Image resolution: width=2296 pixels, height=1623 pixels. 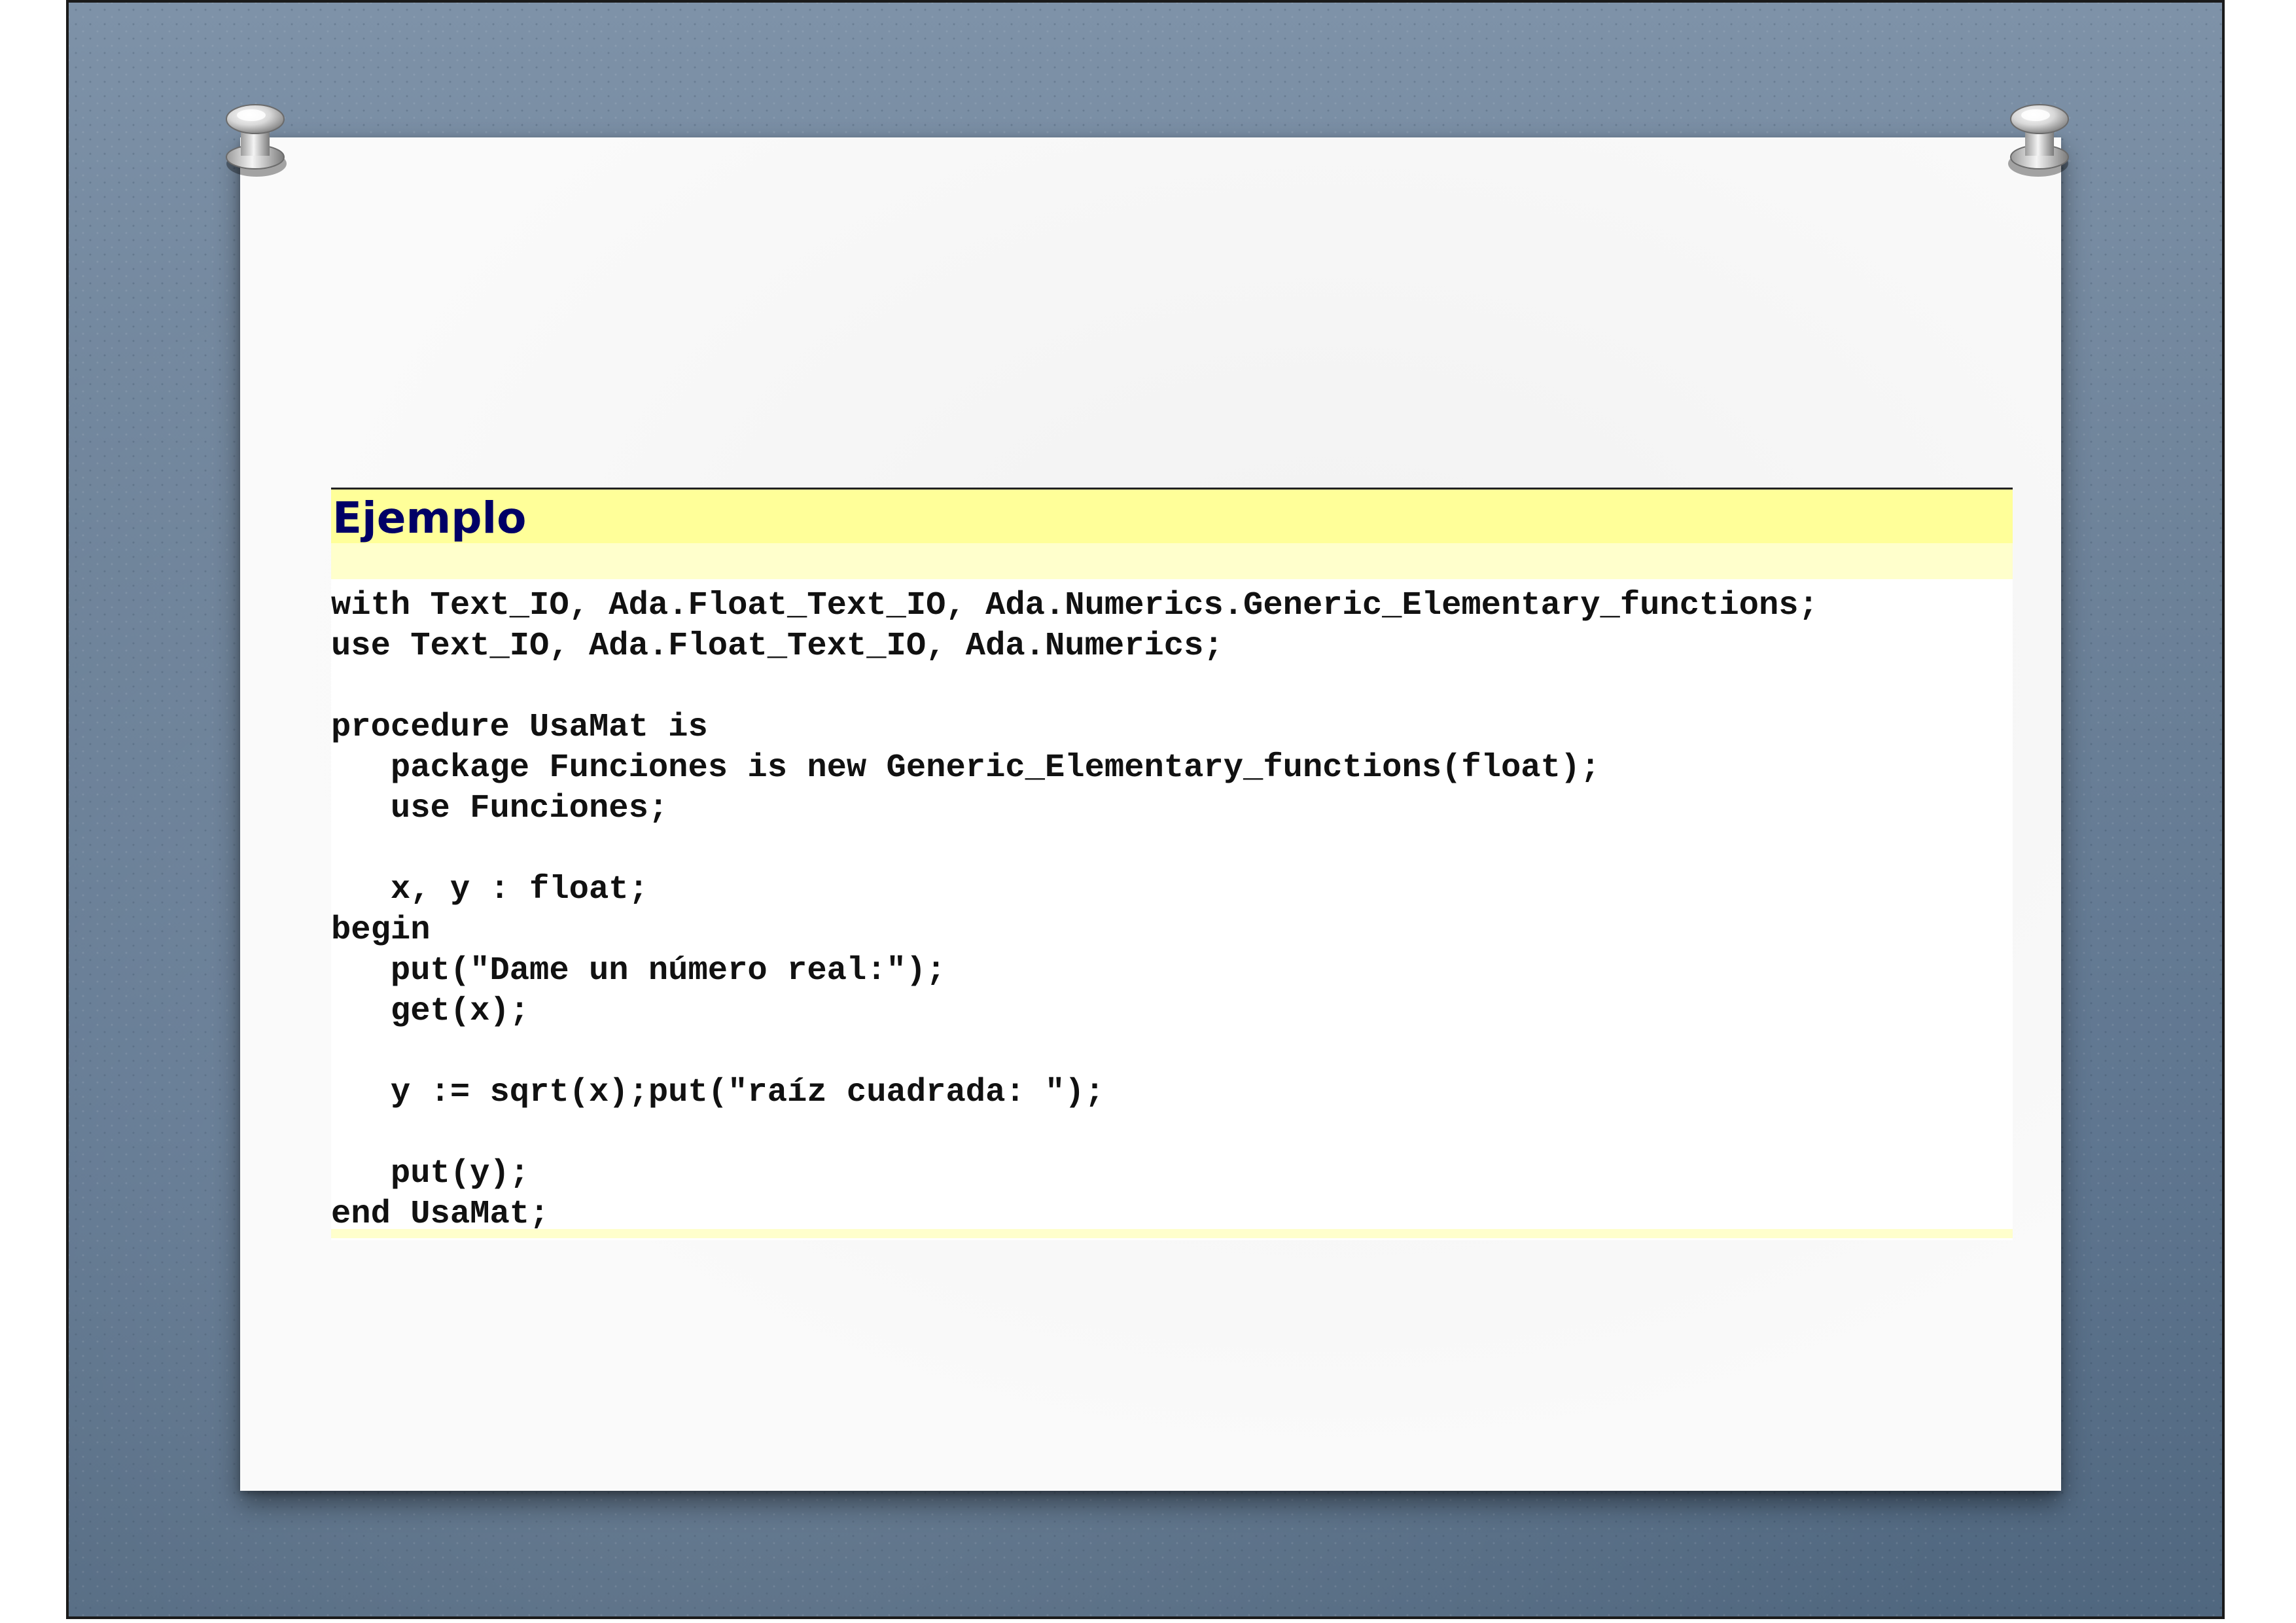 I want to click on code-line: y := sqrt(x);put("raíz cuadrada: ");, so click(x=717, y=1092).